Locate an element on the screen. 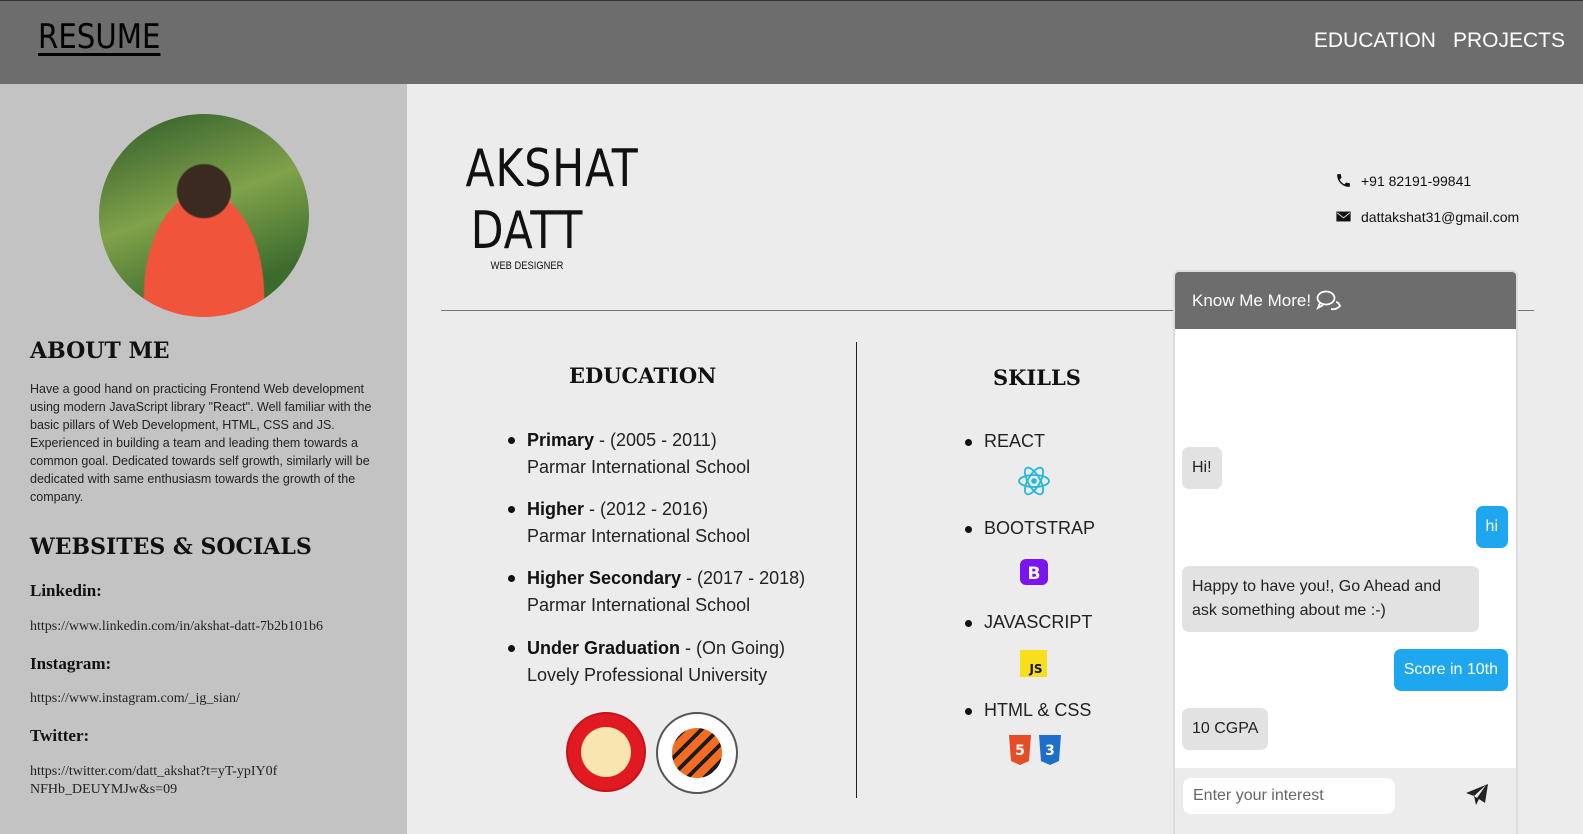  about-heading: ABOUT ME is located at coordinates (100, 351).